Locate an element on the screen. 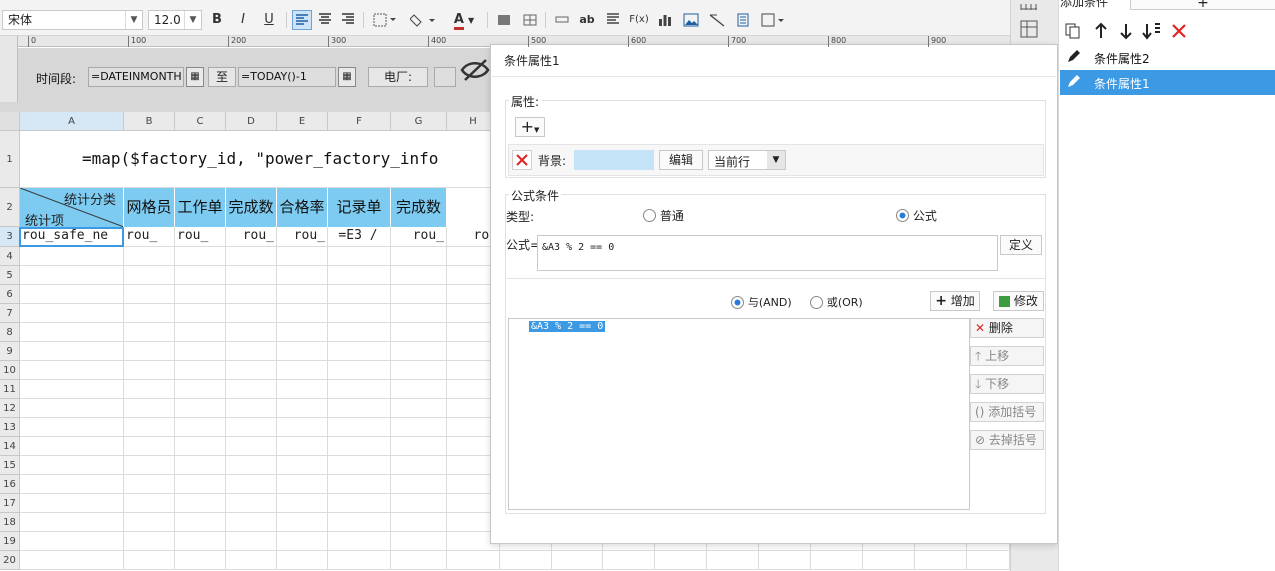  arrow-up-icon is located at coordinates (1101, 31).